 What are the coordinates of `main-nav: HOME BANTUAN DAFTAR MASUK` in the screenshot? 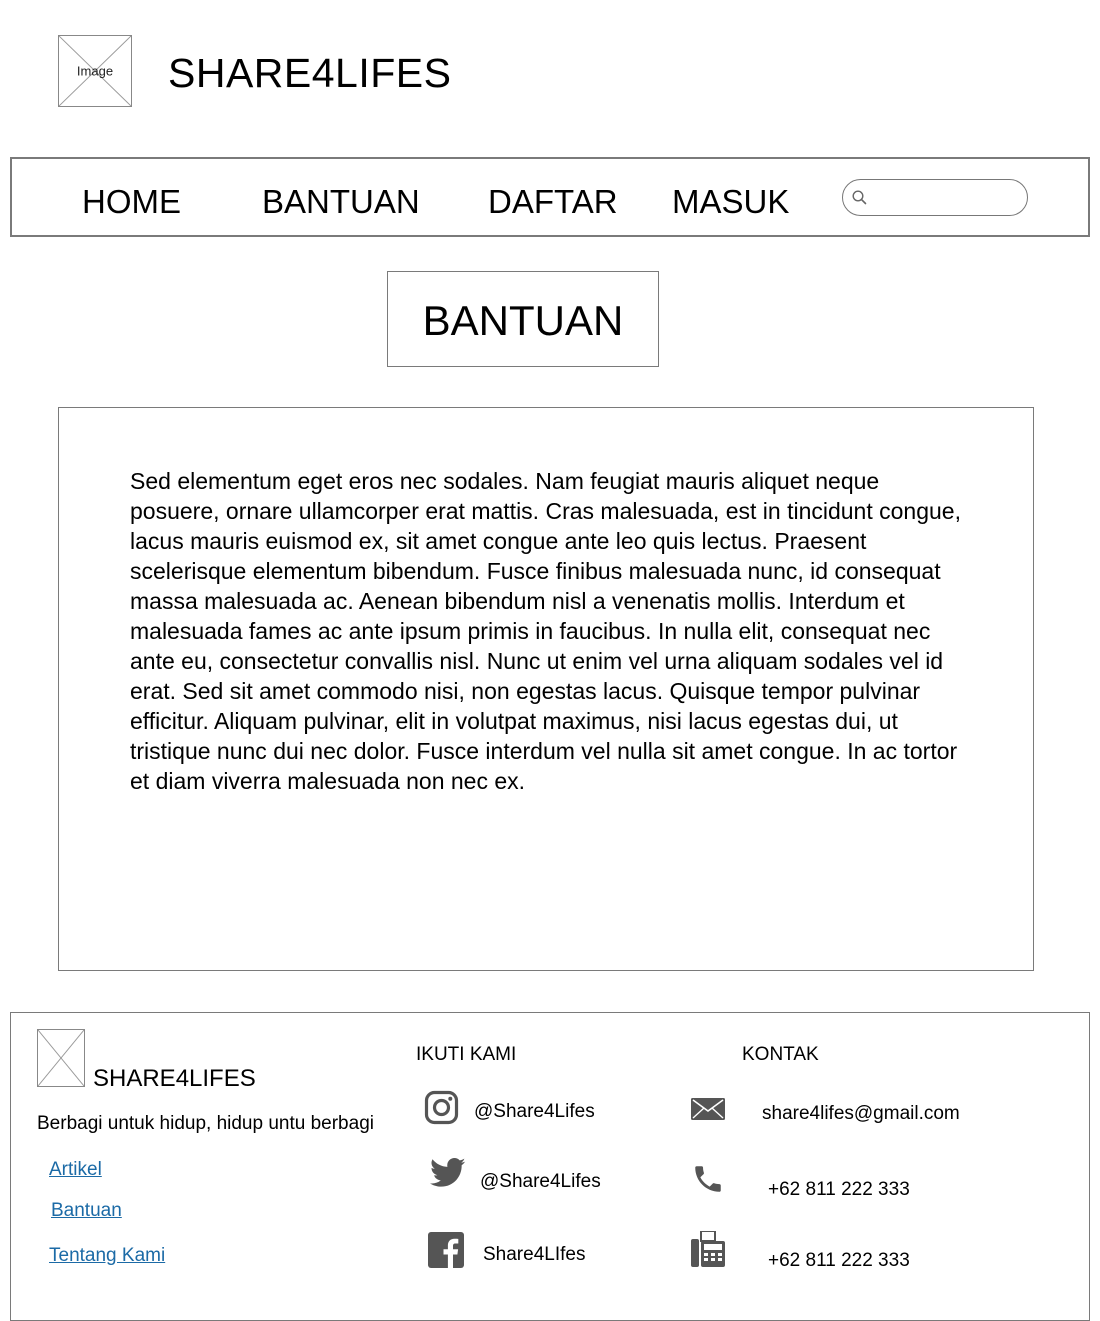 It's located at (550, 197).